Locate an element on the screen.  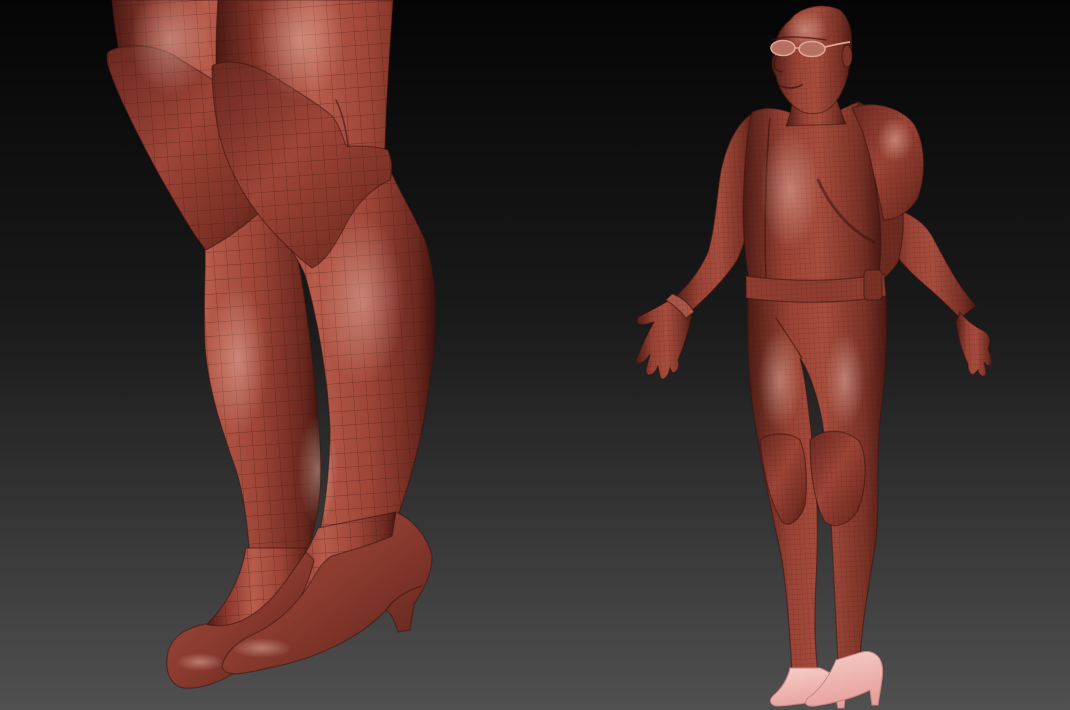
chest-highlight is located at coordinates (790, 190).